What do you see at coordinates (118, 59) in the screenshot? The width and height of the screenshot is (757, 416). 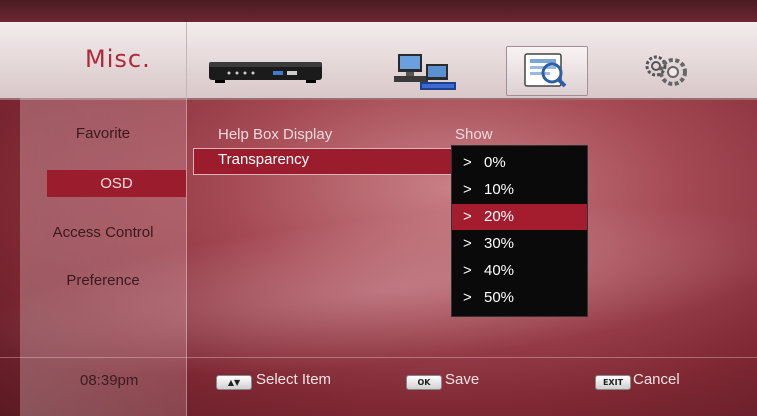 I see `page-title: Misc.` at bounding box center [118, 59].